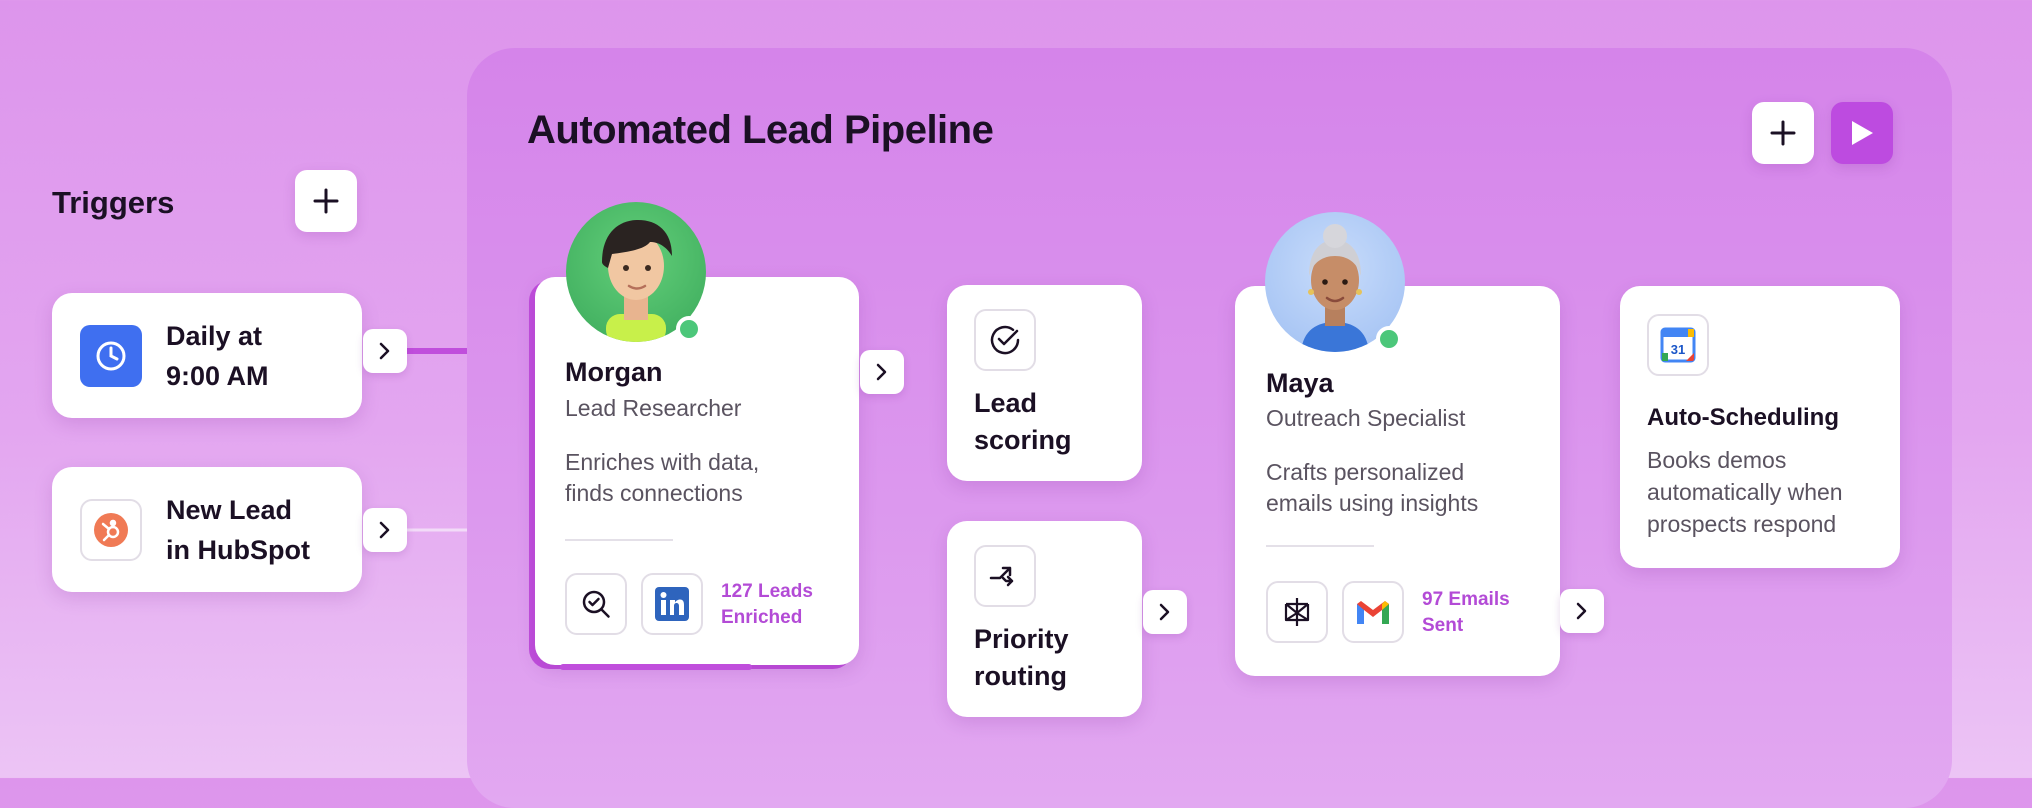  I want to click on maya-next-button, so click(1582, 611).